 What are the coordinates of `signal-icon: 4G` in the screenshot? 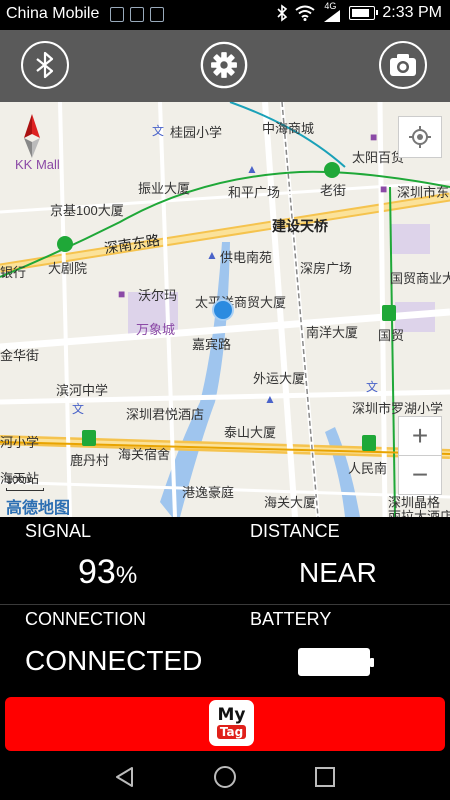 It's located at (332, 11).